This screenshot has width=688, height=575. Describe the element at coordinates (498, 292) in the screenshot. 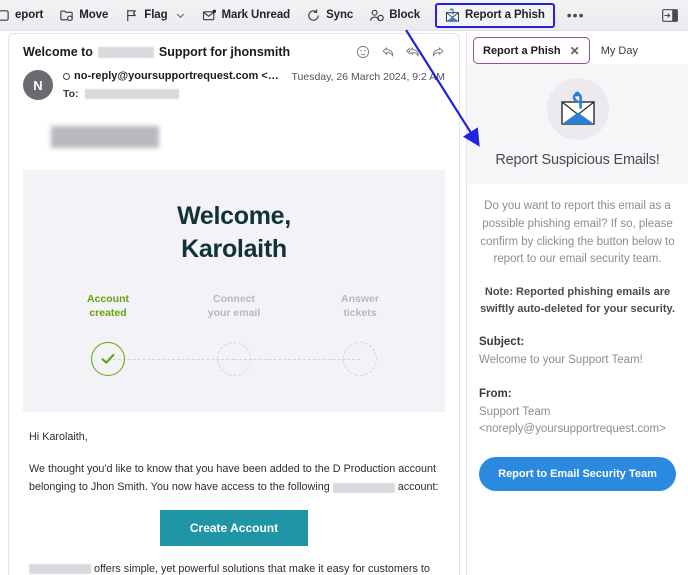

I see `panel-note-bold: Note:` at that location.